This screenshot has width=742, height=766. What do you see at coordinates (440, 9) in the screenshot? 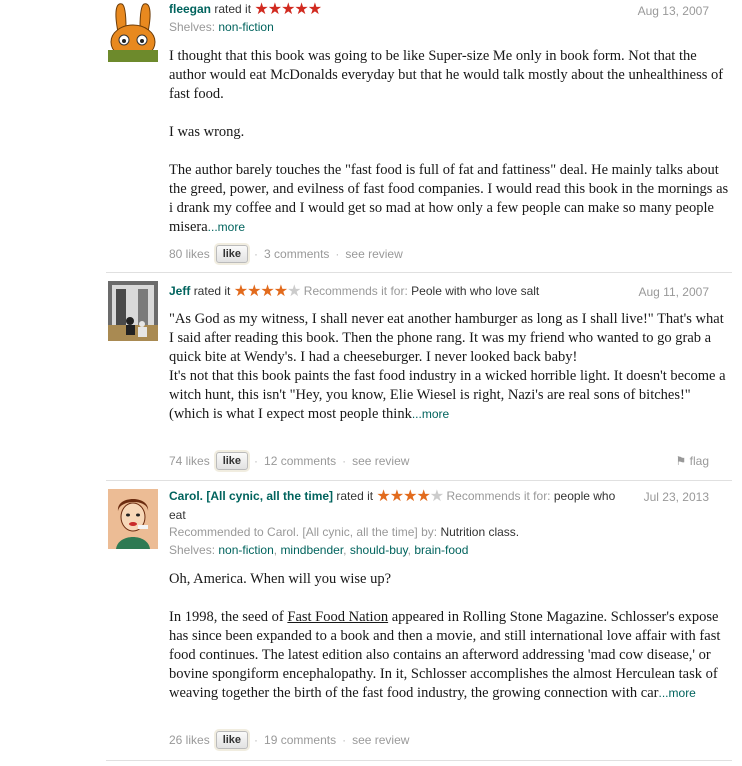
I see `review-header: fleegan rated it ★★★★★` at bounding box center [440, 9].